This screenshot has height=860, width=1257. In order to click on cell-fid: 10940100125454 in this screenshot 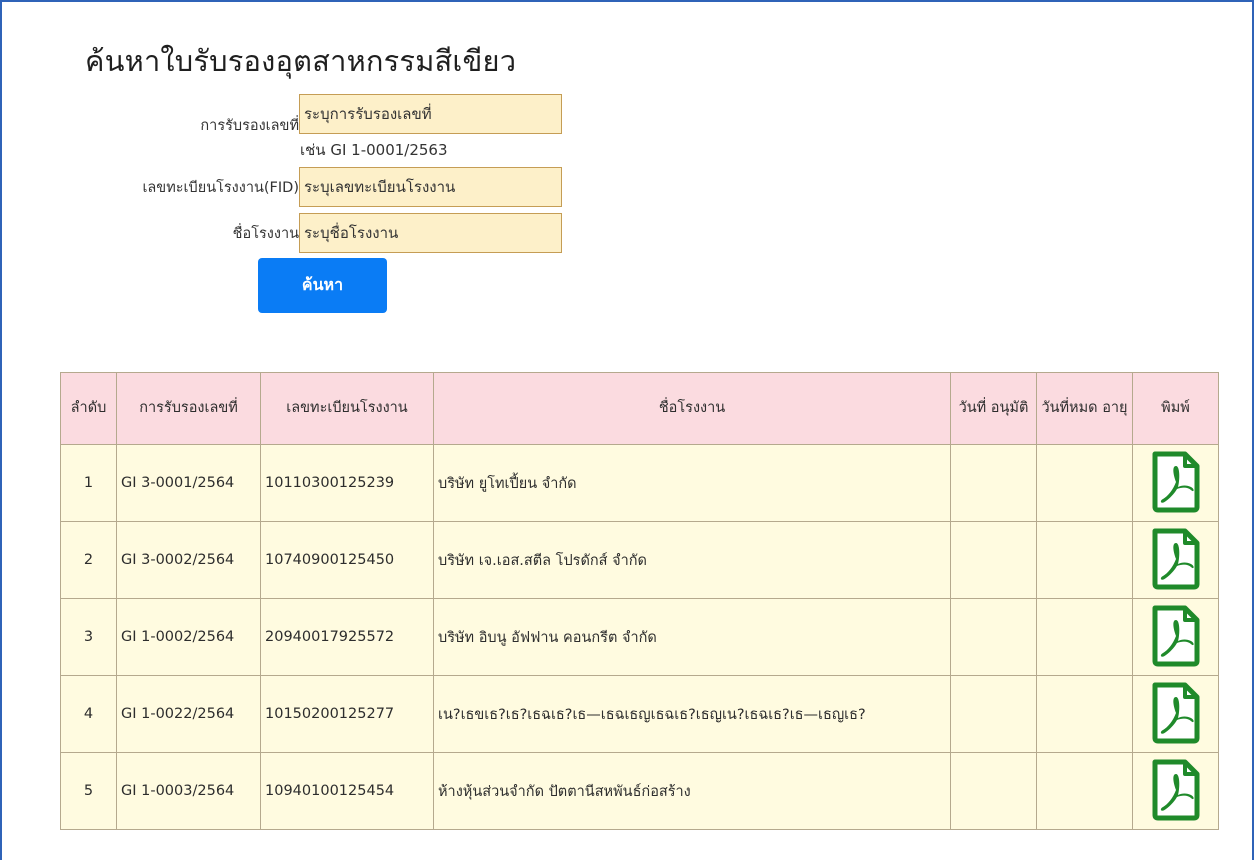, I will do `click(347, 791)`.